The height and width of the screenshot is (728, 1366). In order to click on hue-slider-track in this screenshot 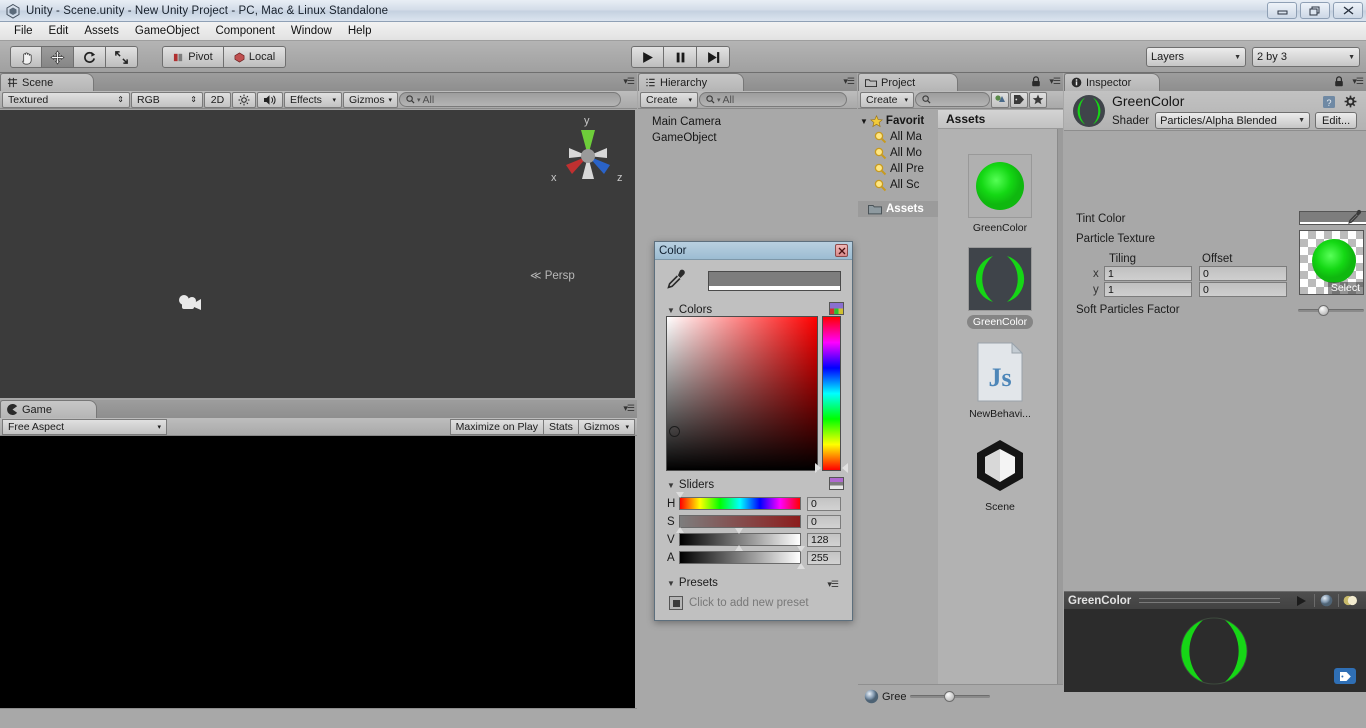, I will do `click(738, 501)`.